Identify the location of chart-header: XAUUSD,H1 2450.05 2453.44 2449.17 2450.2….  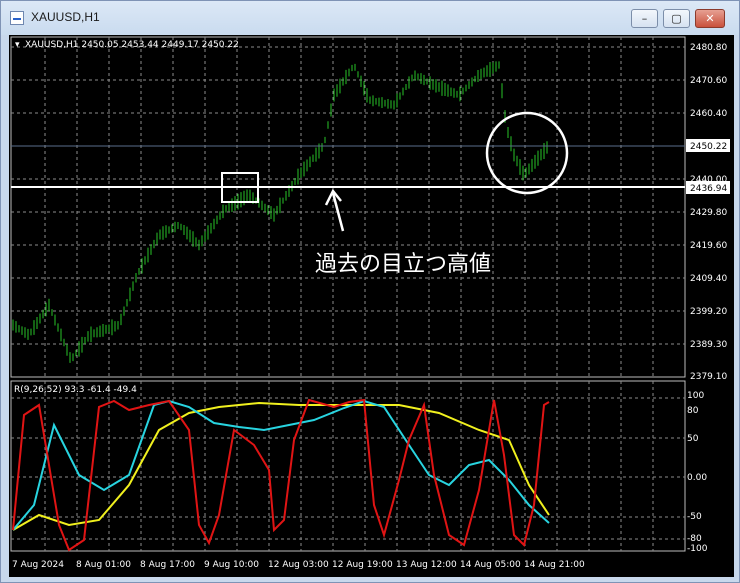
(132, 45).